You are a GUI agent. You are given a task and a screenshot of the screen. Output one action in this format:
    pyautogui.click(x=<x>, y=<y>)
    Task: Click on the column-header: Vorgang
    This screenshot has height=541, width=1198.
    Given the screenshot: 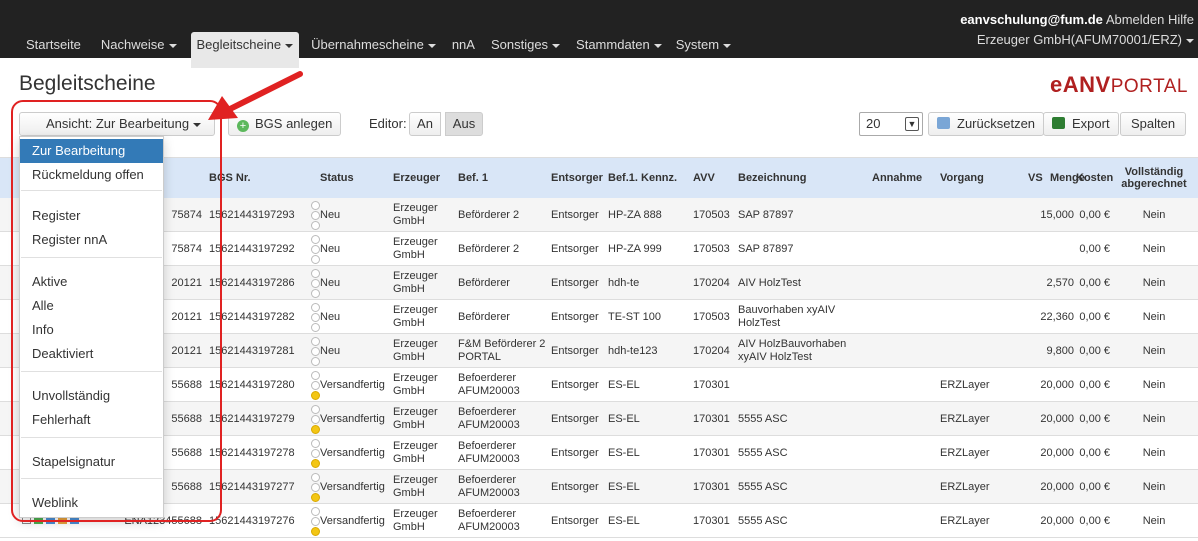 What is the action you would take?
    pyautogui.click(x=962, y=178)
    